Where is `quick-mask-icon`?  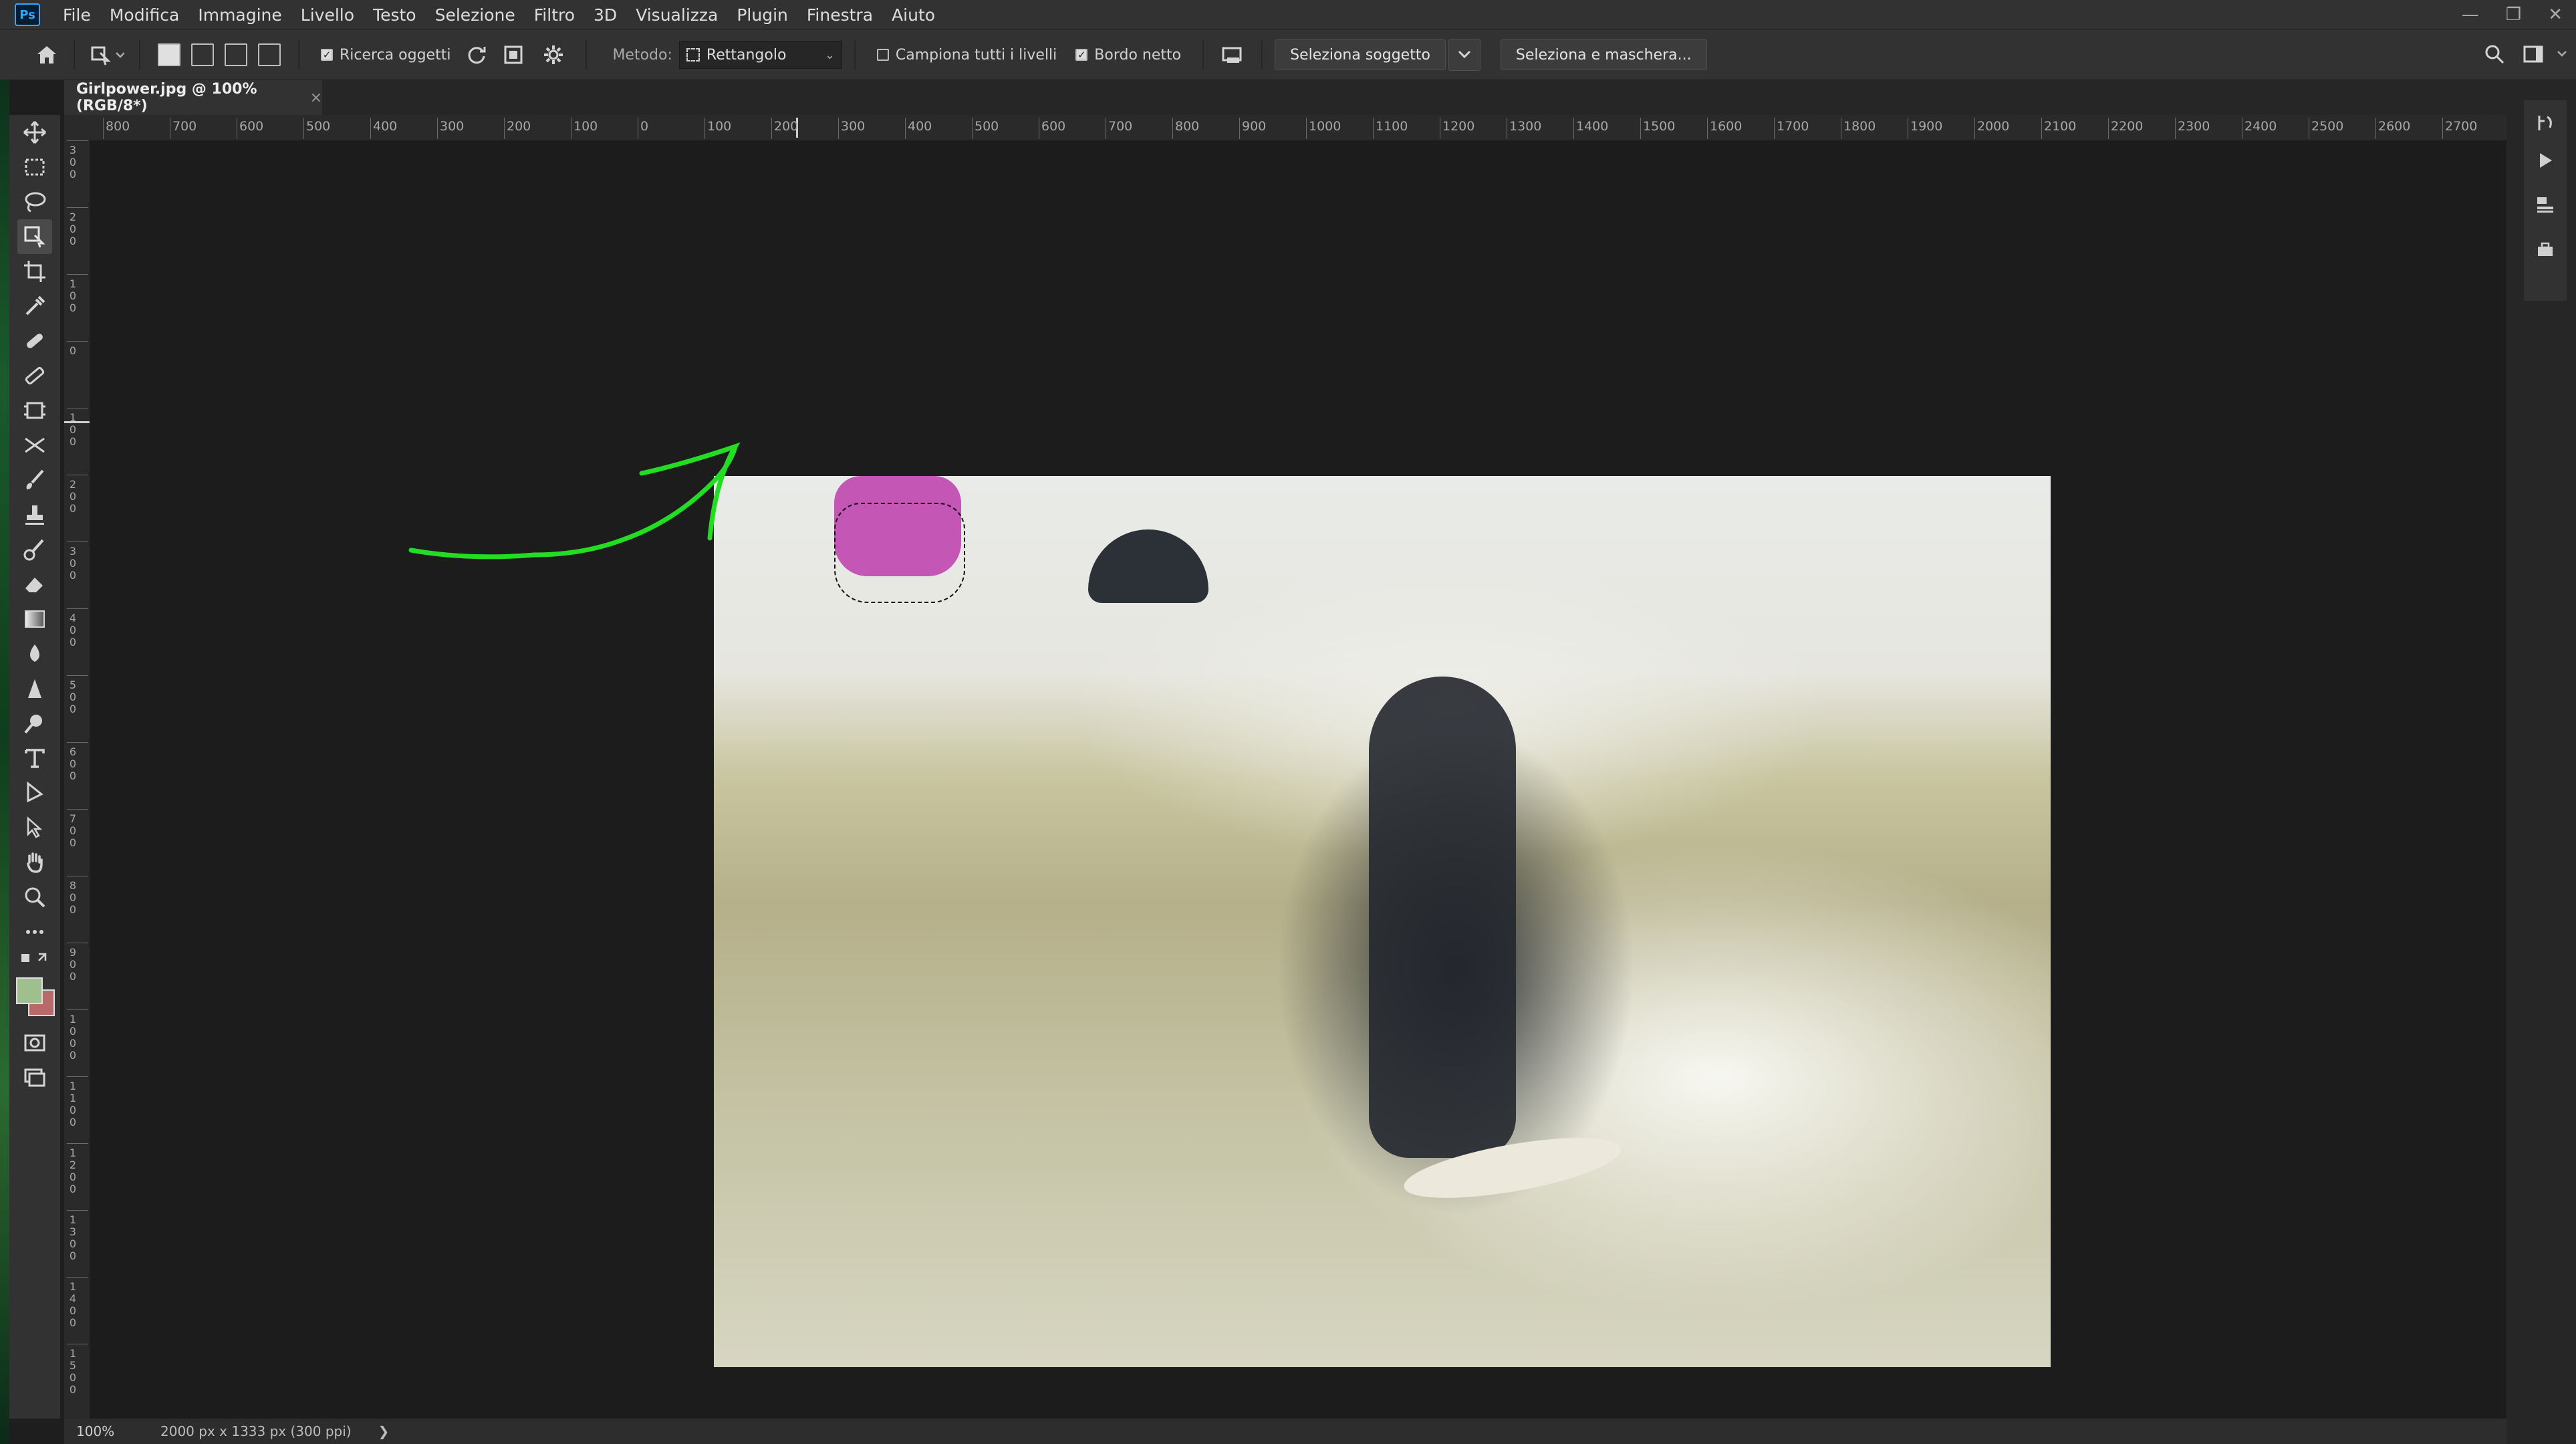
quick-mask-icon is located at coordinates (34, 1043).